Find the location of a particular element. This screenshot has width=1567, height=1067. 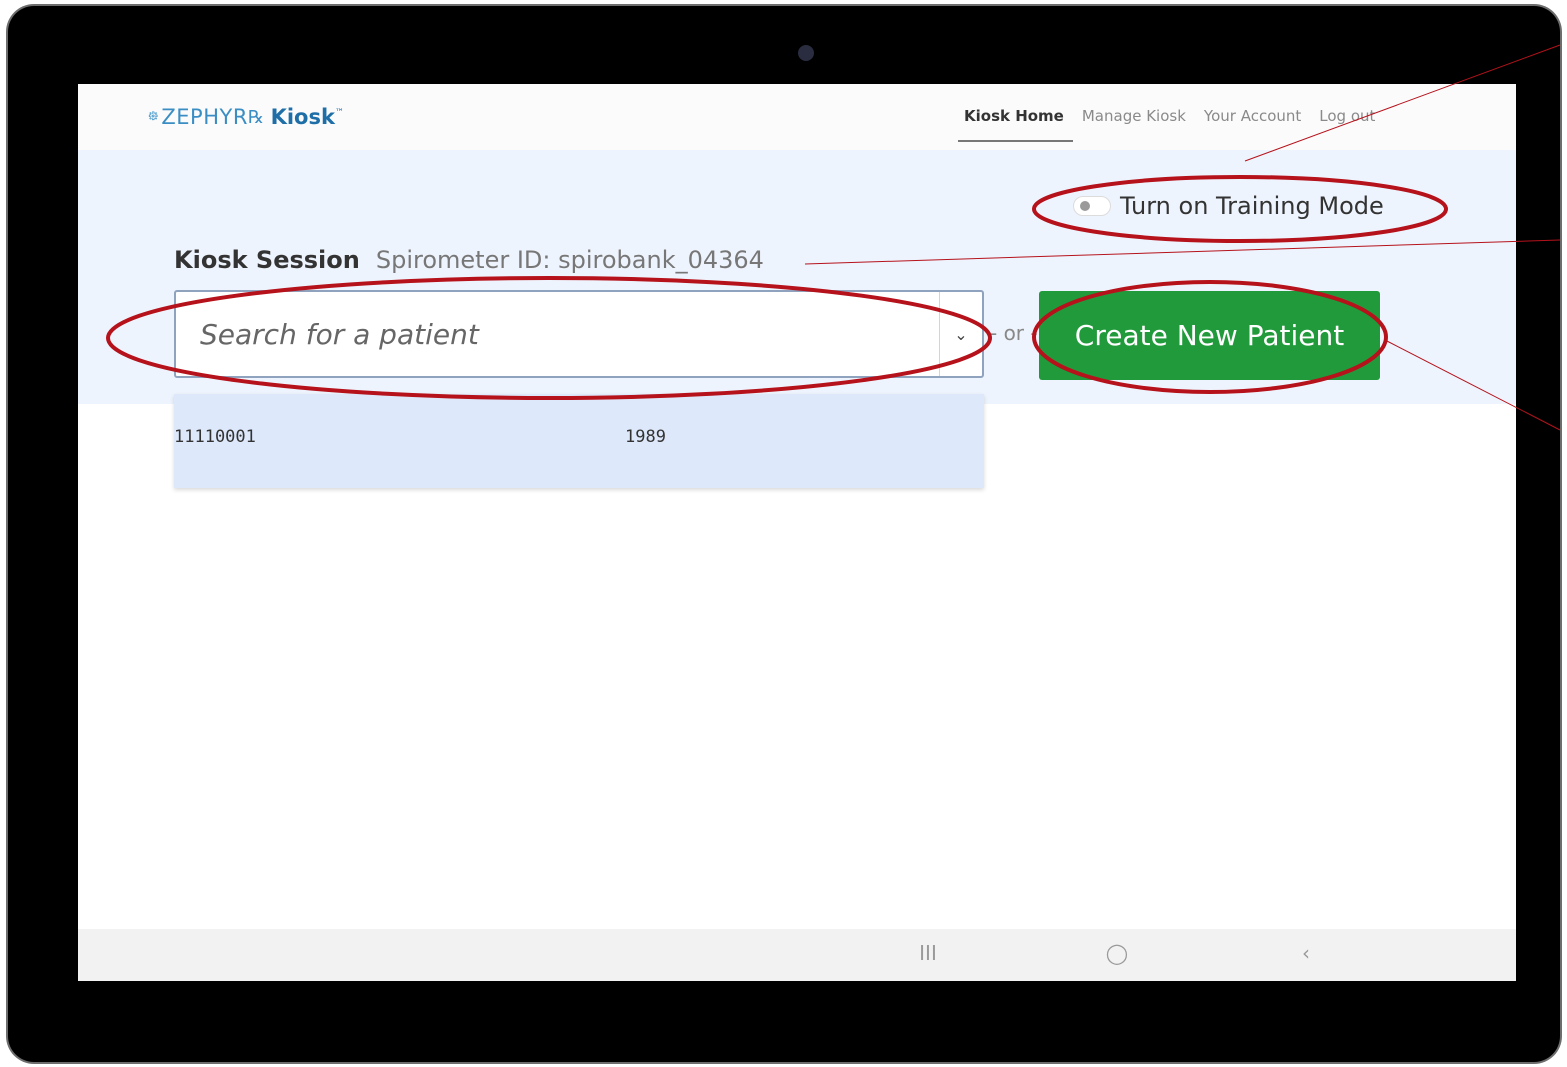

search-input is located at coordinates (556, 334).